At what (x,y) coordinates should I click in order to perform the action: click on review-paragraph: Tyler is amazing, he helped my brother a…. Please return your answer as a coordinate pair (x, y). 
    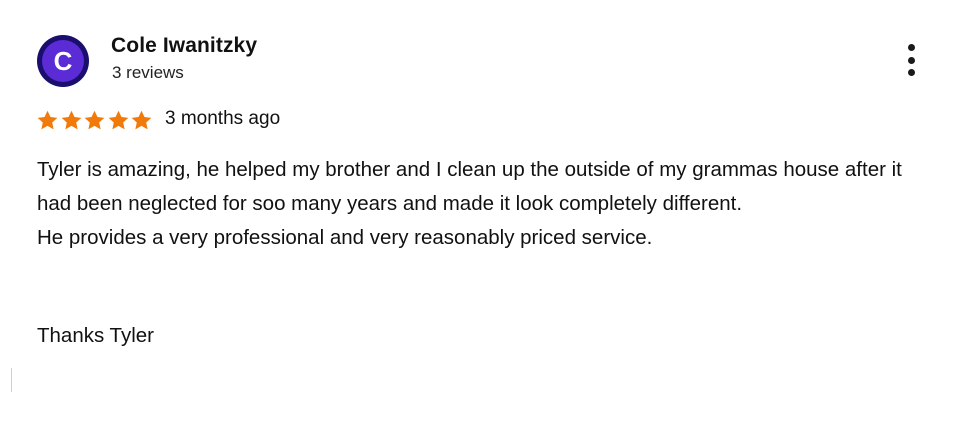
    Looking at the image, I should click on (469, 186).